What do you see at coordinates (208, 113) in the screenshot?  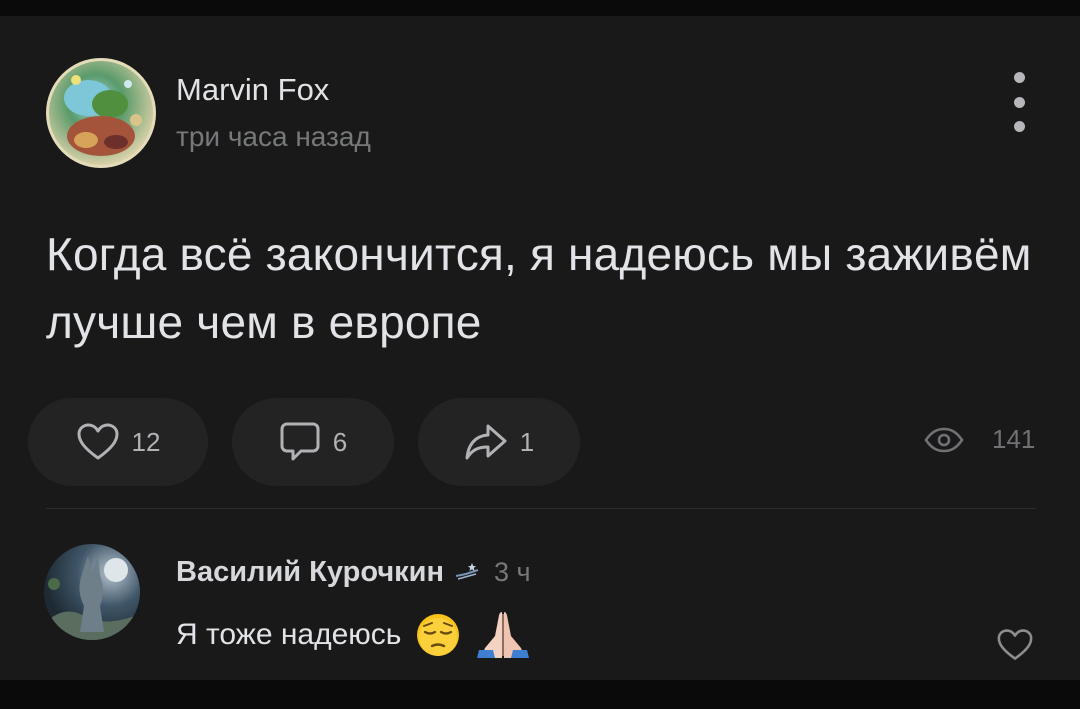 I see `post-header: Marvin Fox три часа назад` at bounding box center [208, 113].